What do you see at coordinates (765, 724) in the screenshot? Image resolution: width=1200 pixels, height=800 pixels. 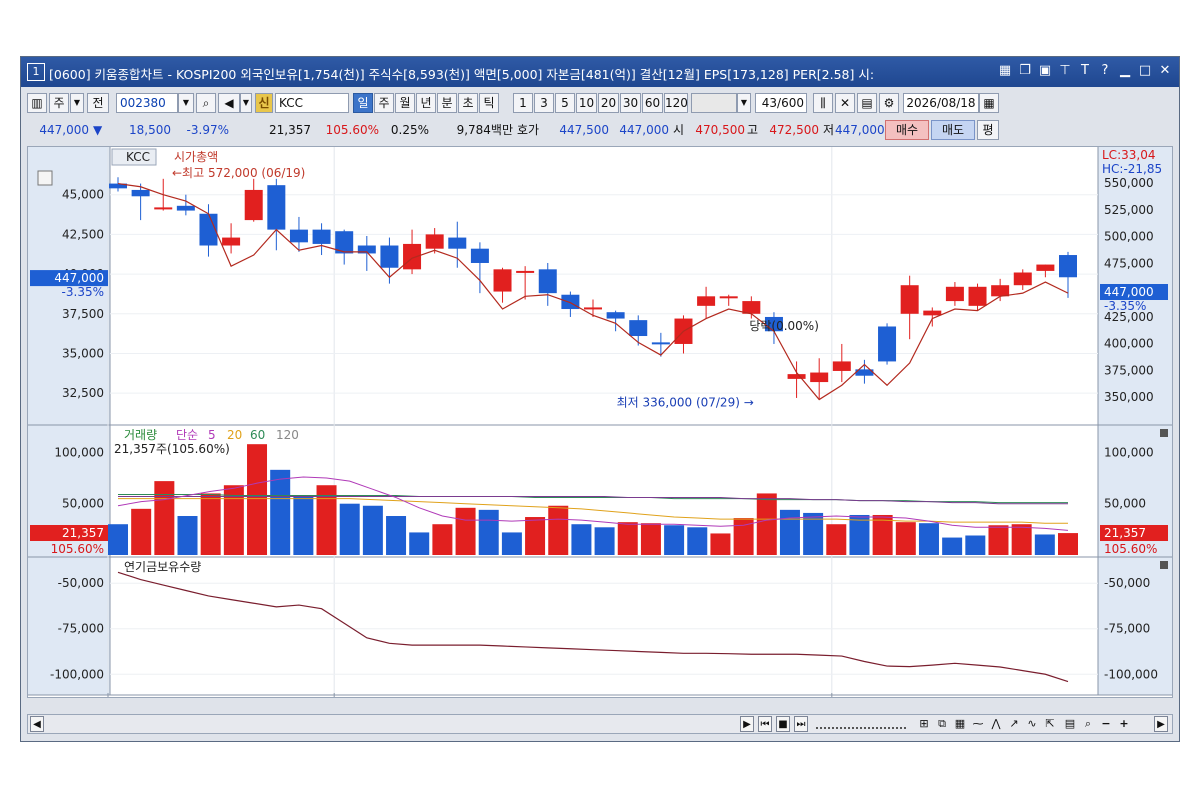 I see `rewind-icon: ⏮` at bounding box center [765, 724].